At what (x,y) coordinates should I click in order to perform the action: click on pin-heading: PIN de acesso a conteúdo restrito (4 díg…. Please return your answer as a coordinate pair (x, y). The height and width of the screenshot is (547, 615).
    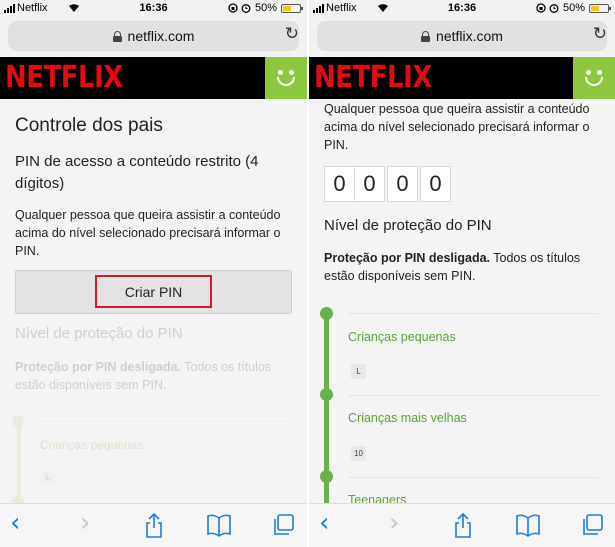
    Looking at the image, I should click on (137, 172).